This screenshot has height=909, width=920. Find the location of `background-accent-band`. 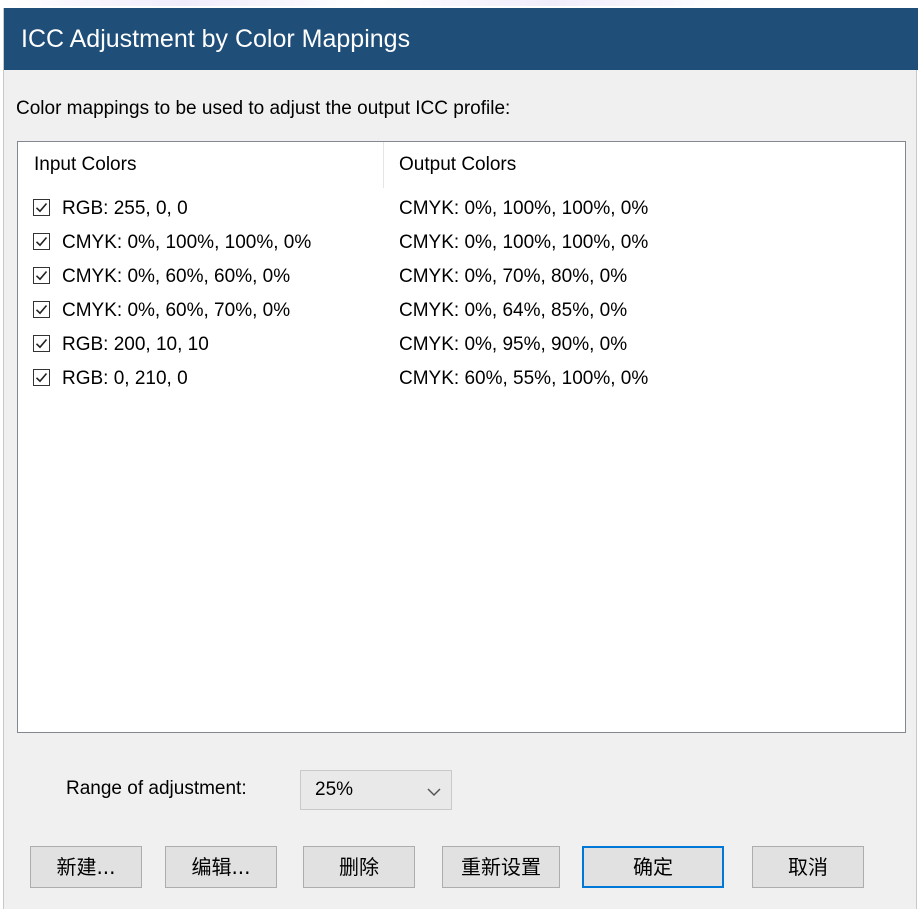

background-accent-band is located at coordinates (460, 3).